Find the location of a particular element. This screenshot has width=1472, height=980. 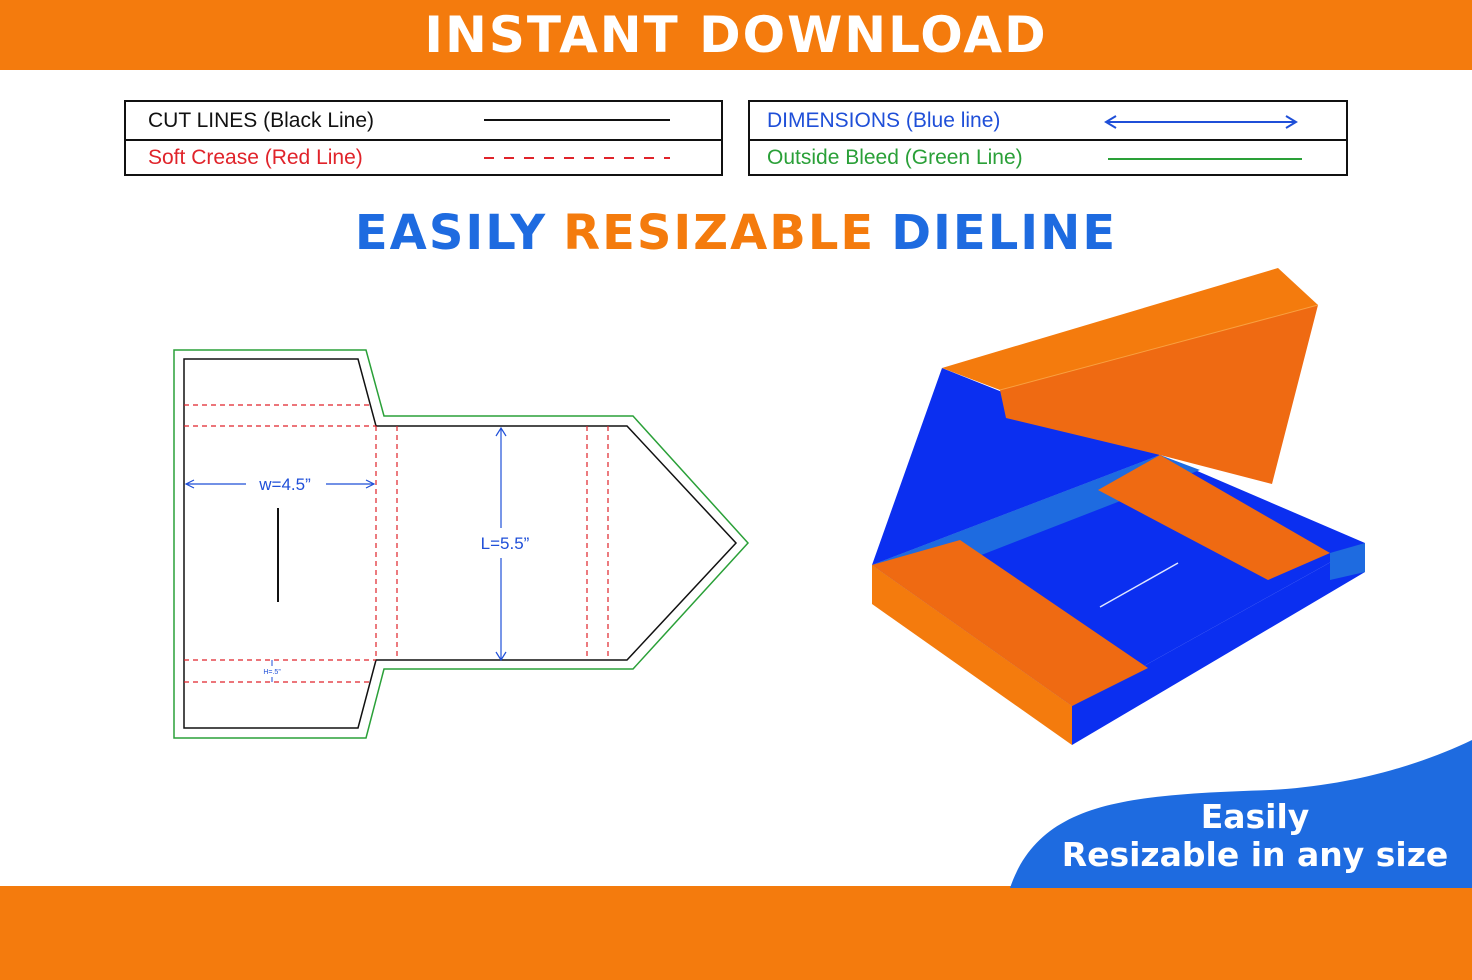

headline-word-easily: EASILY is located at coordinates (451, 233).